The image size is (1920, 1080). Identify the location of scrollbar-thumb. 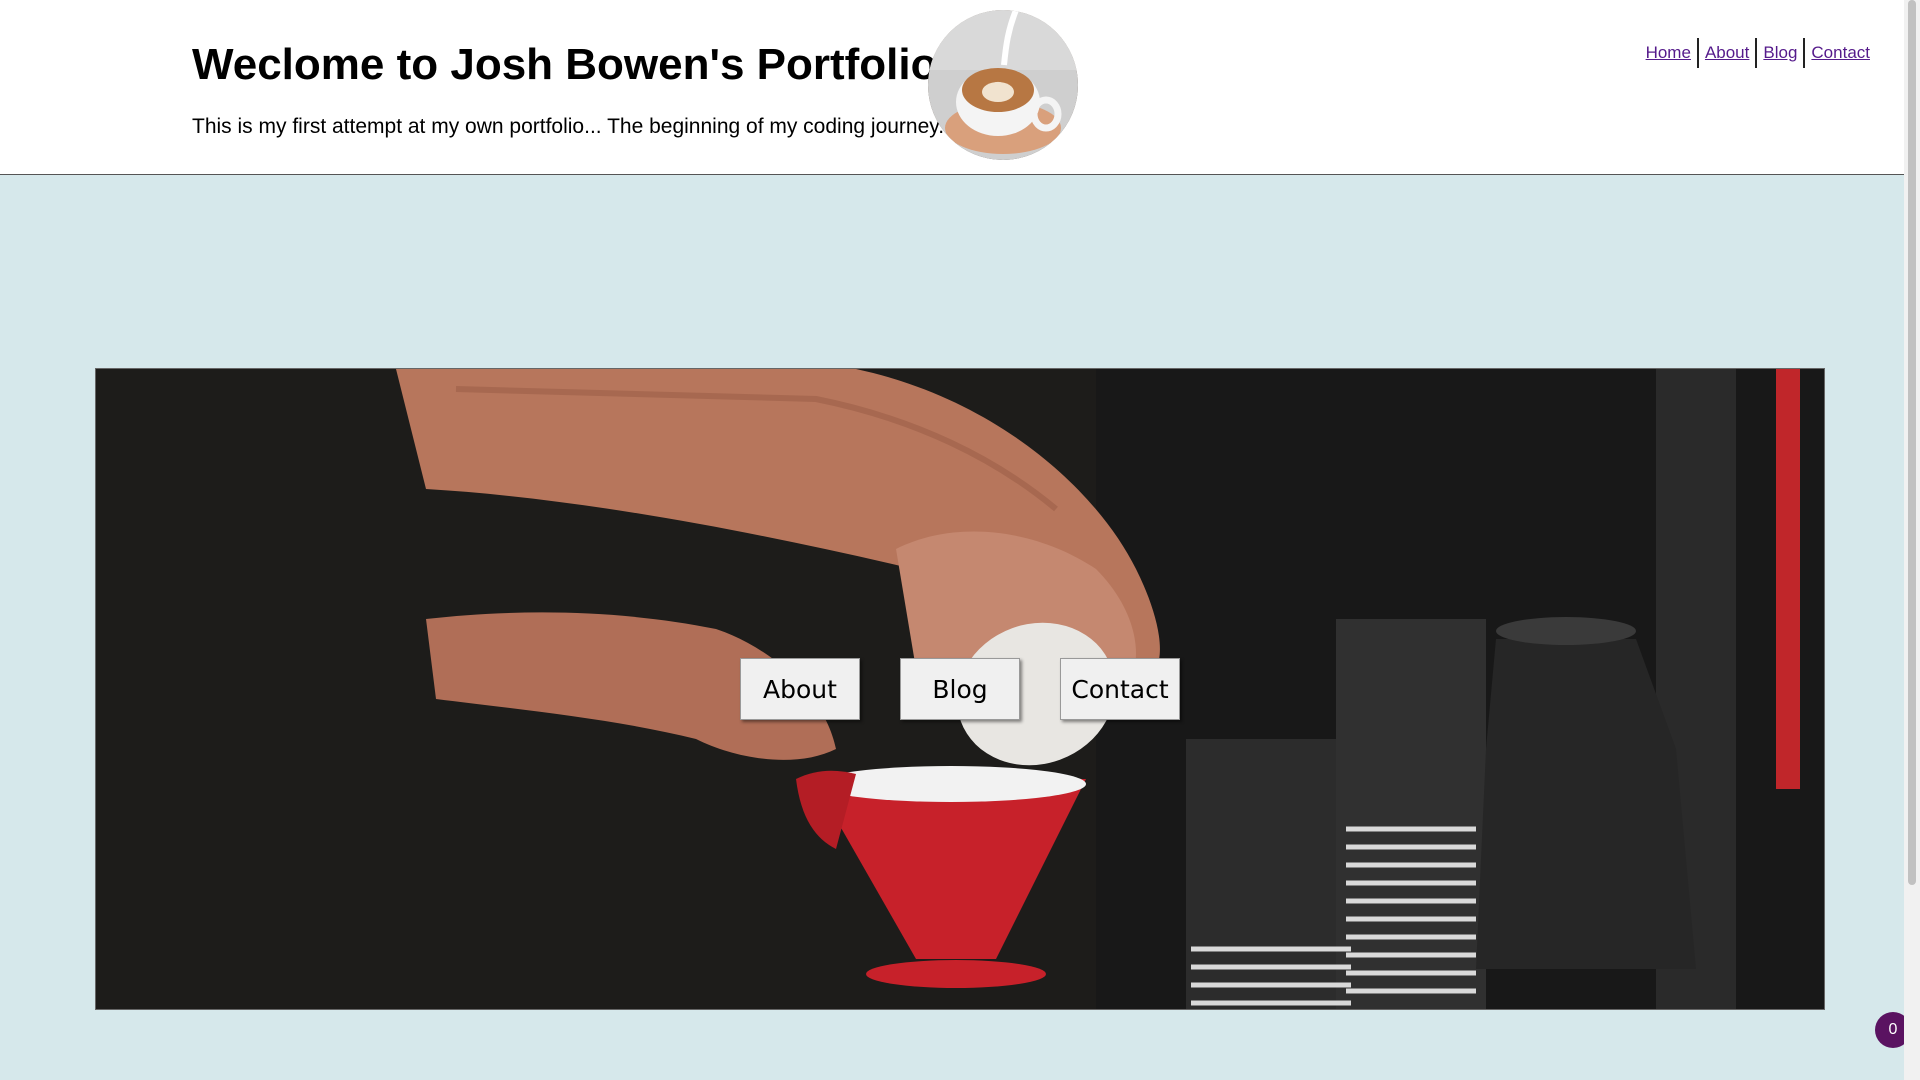
(1912, 442).